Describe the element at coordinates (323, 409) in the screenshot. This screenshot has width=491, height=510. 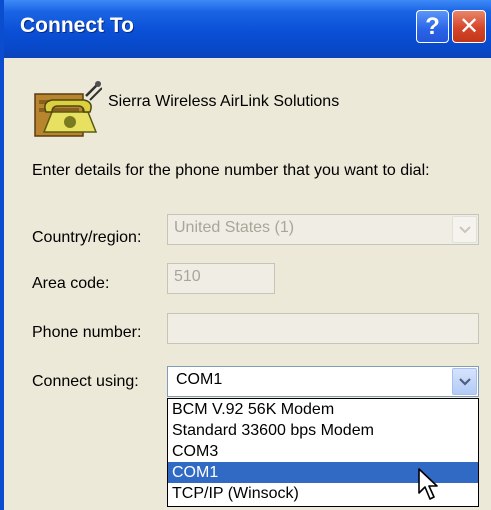
I see `option-bcm-modem: BCM V.92 56K Modem` at that location.